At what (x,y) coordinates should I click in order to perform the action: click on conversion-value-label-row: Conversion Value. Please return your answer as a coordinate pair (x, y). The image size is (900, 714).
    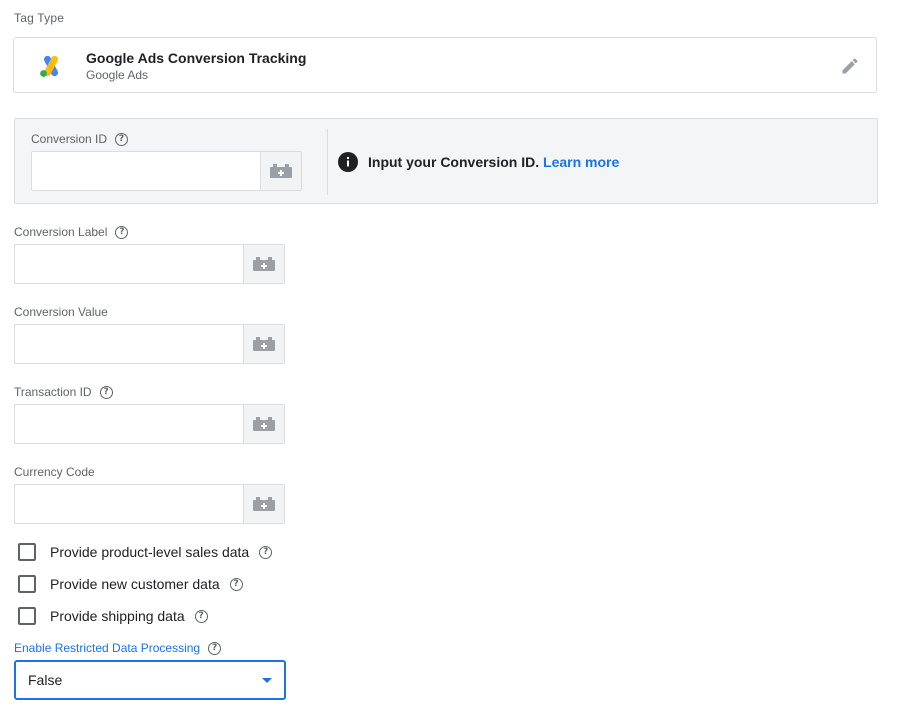
    Looking at the image, I should click on (61, 312).